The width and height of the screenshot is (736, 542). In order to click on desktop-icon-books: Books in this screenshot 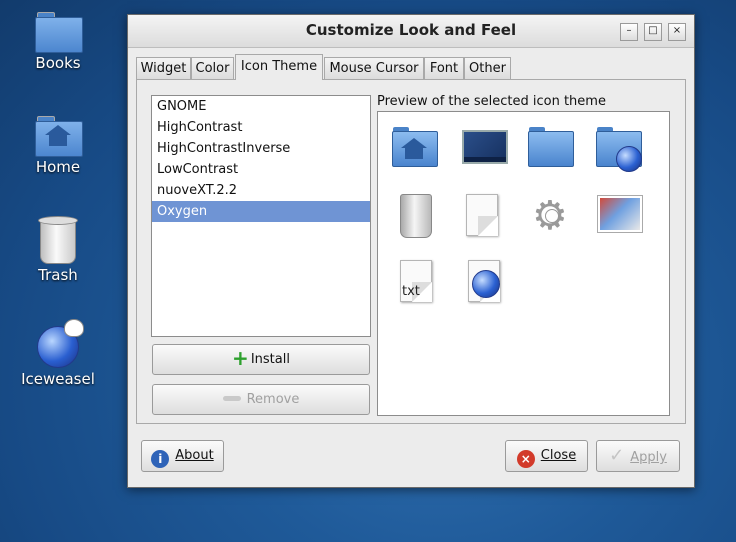, I will do `click(58, 42)`.